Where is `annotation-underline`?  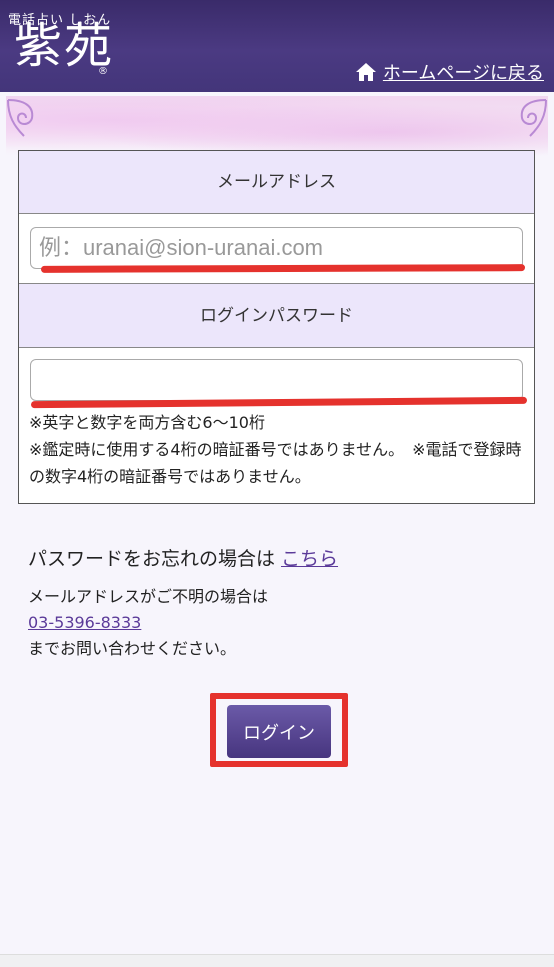 annotation-underline is located at coordinates (283, 268).